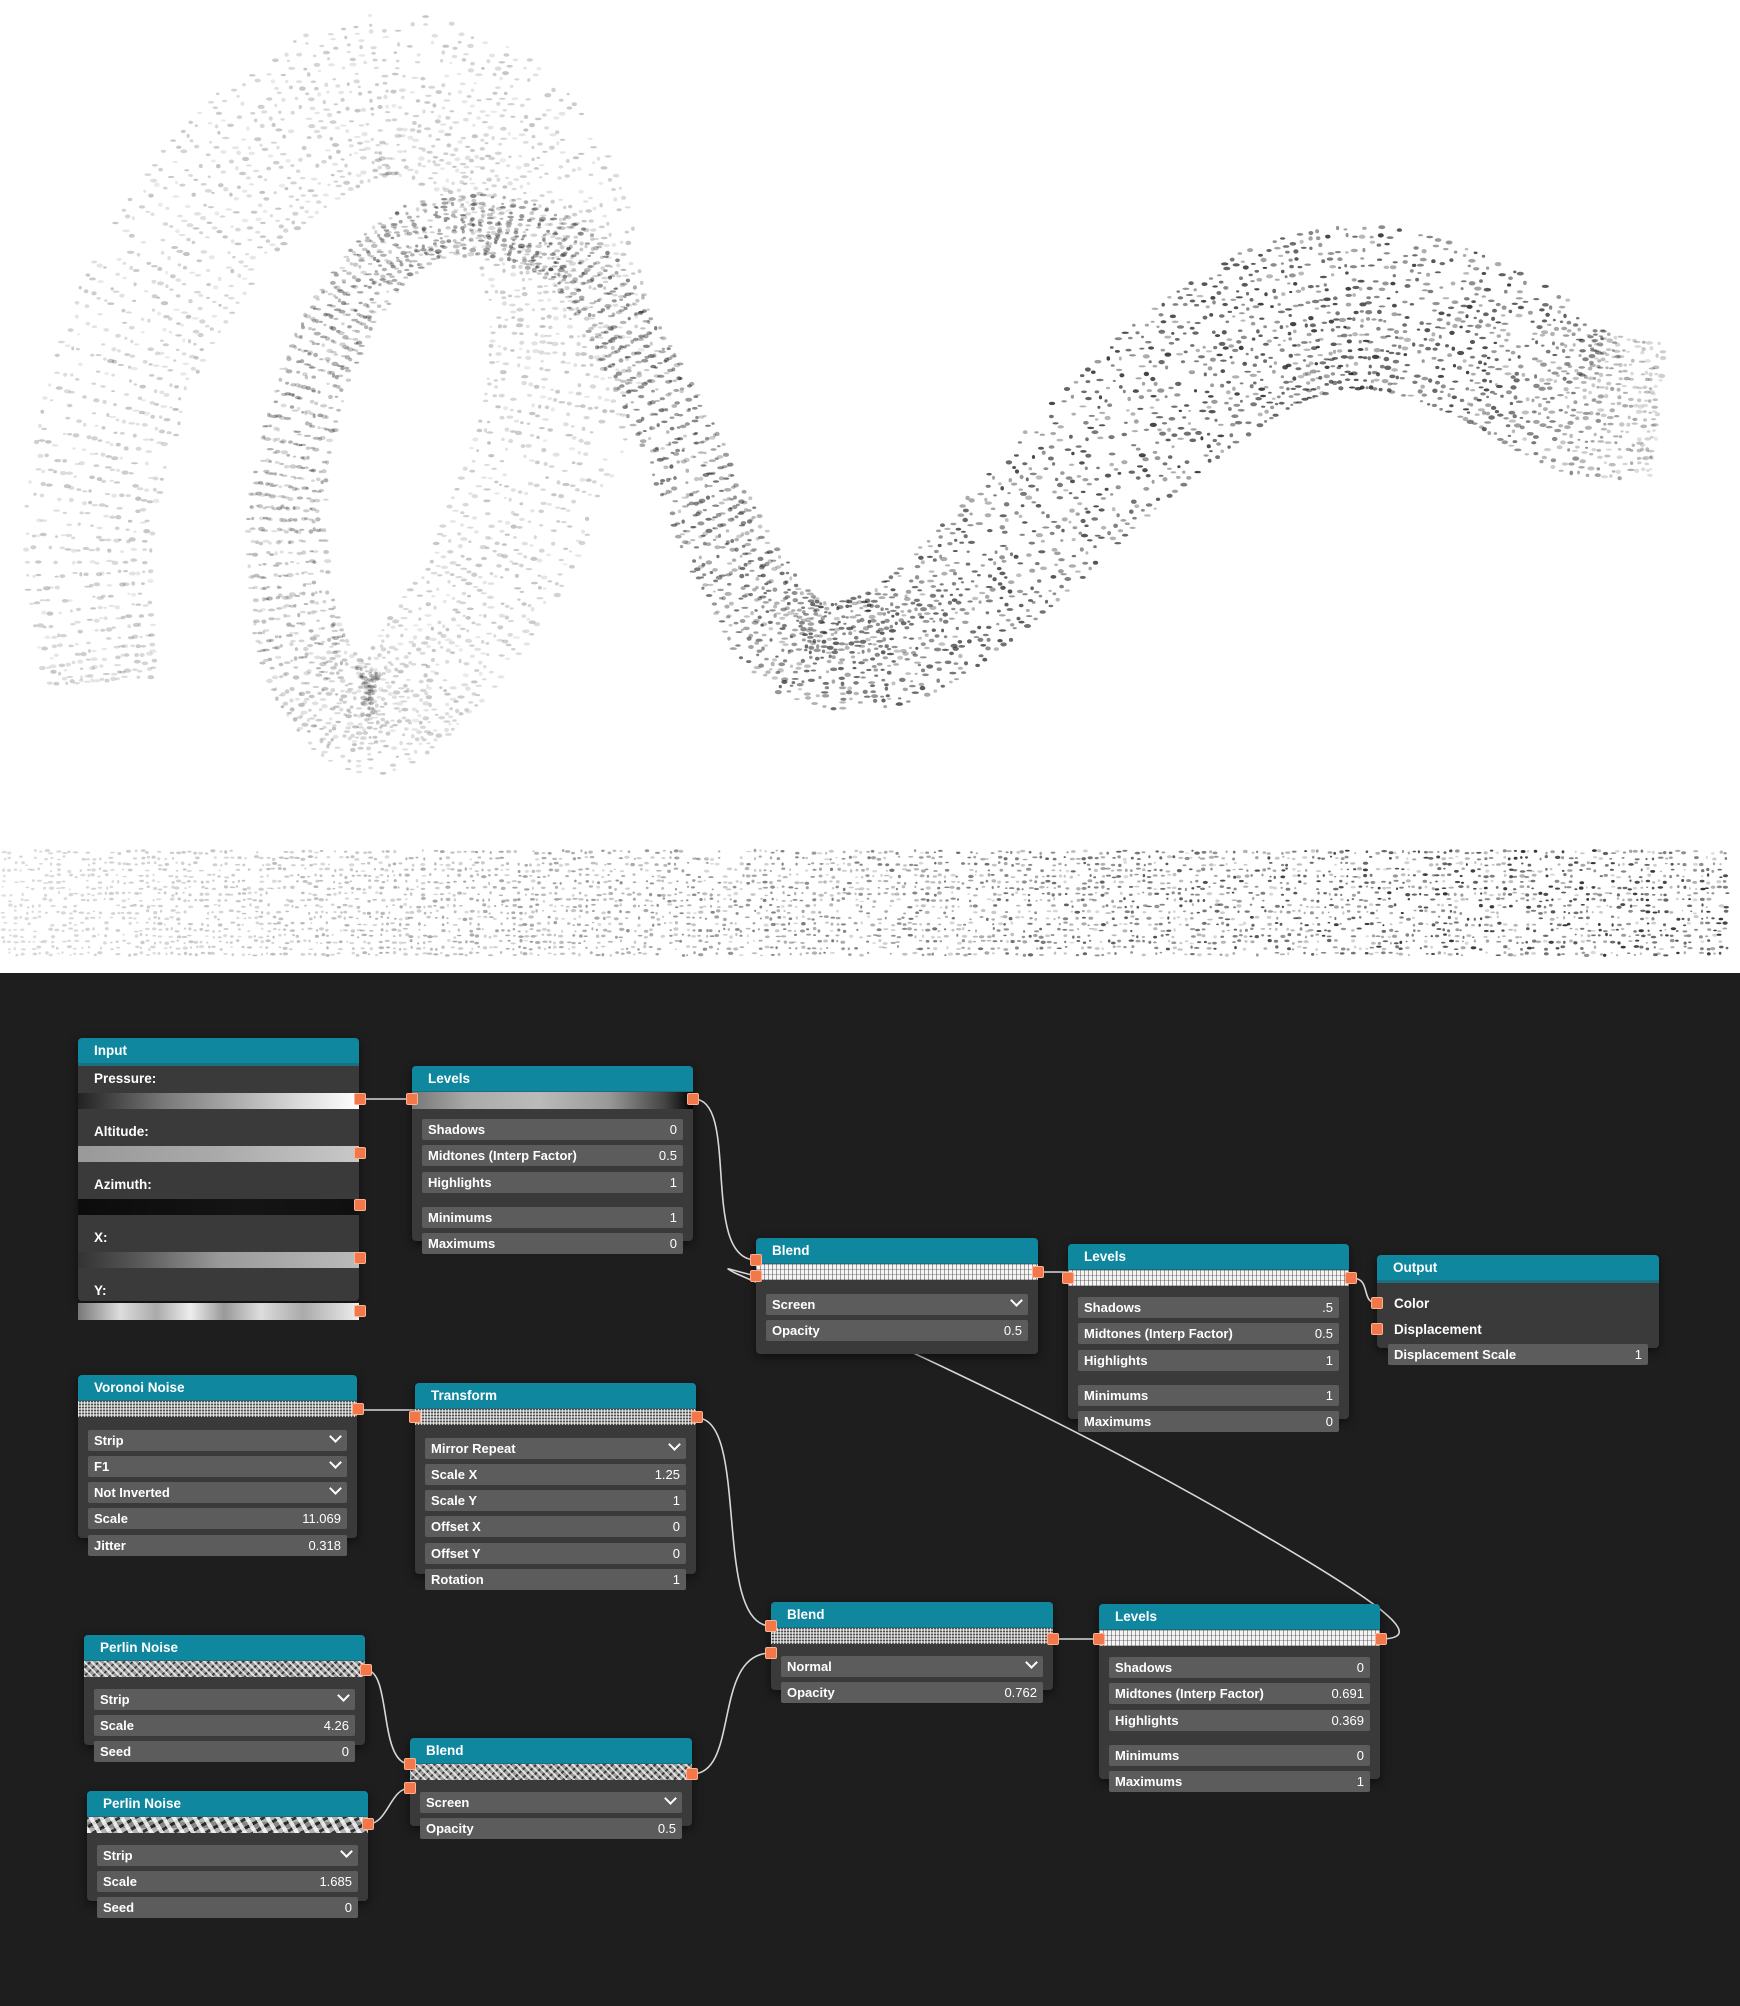 This screenshot has height=2006, width=1740. Describe the element at coordinates (217, 1466) in the screenshot. I see `voronoi-distance-dropdown: F1` at that location.